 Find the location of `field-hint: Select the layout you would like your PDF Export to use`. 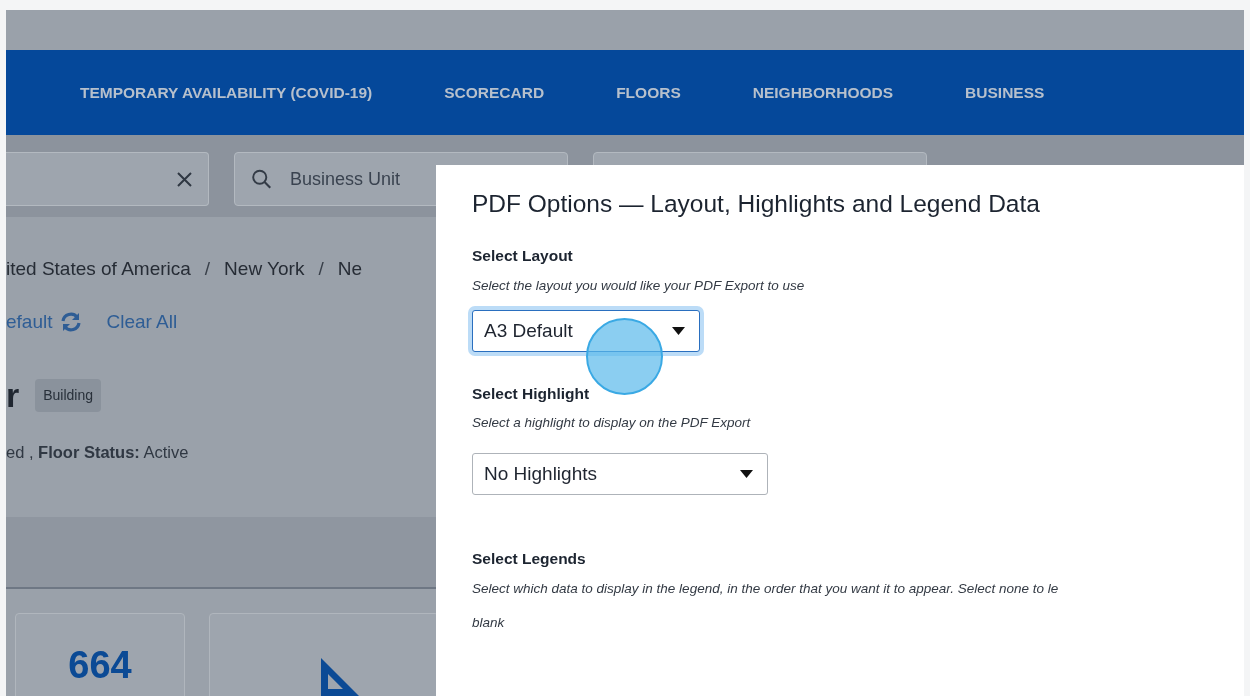

field-hint: Select the layout you would like your PDF Export to use is located at coordinates (639, 285).